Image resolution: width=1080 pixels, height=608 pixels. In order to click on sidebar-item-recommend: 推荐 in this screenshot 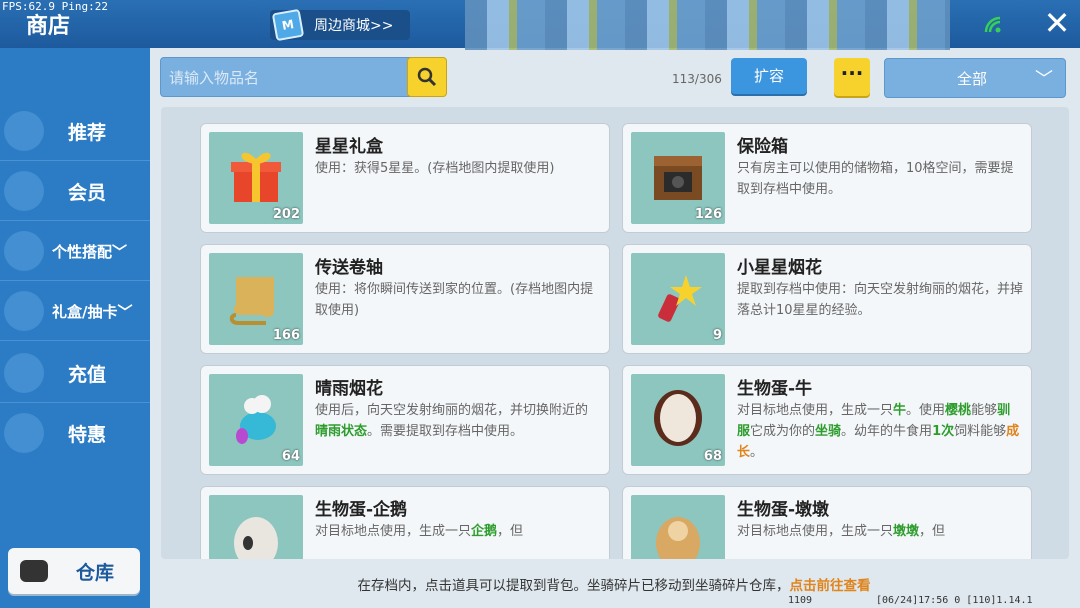, I will do `click(75, 131)`.